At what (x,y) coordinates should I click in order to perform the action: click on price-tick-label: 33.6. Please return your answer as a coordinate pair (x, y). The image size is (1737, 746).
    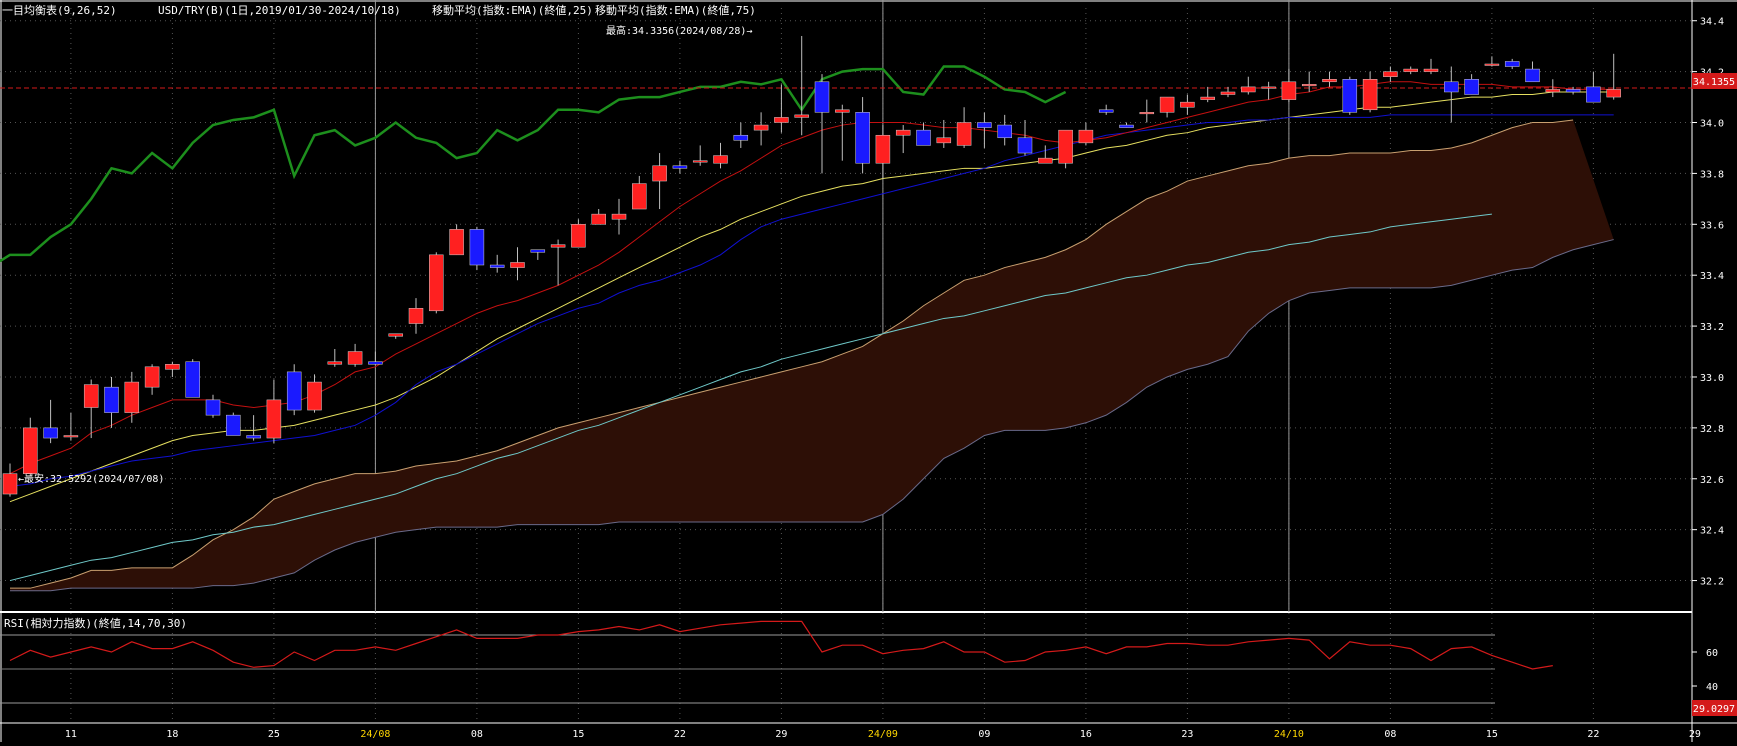
    Looking at the image, I should click on (1712, 225).